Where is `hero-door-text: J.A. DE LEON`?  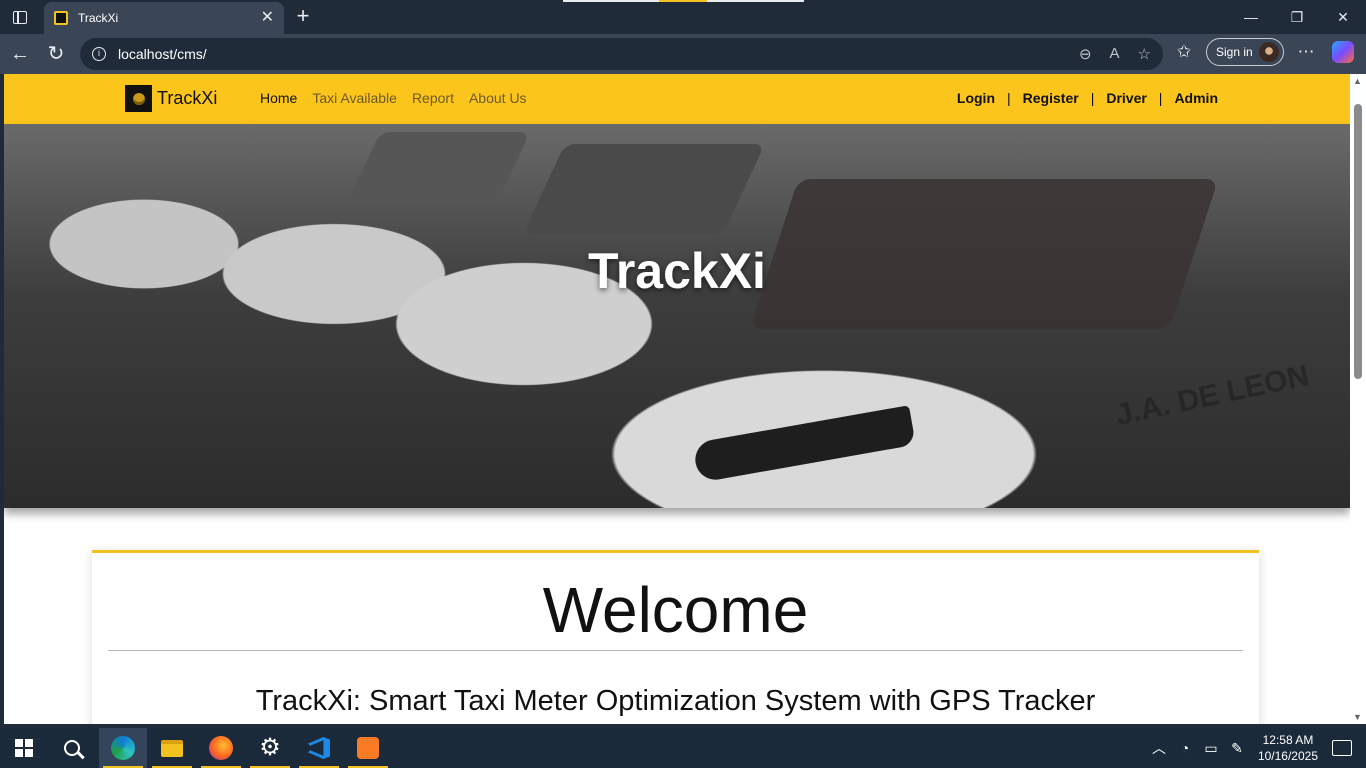 hero-door-text: J.A. DE LEON is located at coordinates (1212, 395).